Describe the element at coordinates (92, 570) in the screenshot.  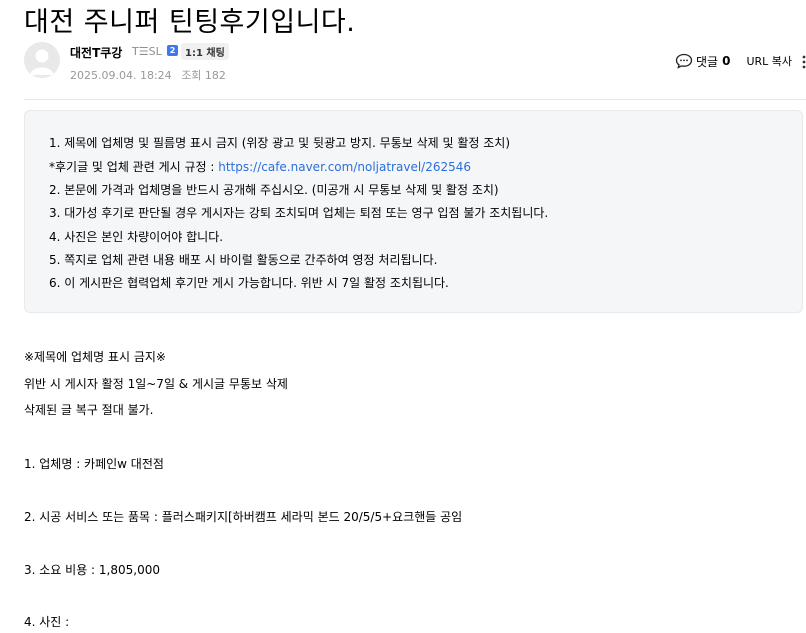
I see `review-item-cost: 3. 소요 비용 : 1,805,000` at that location.